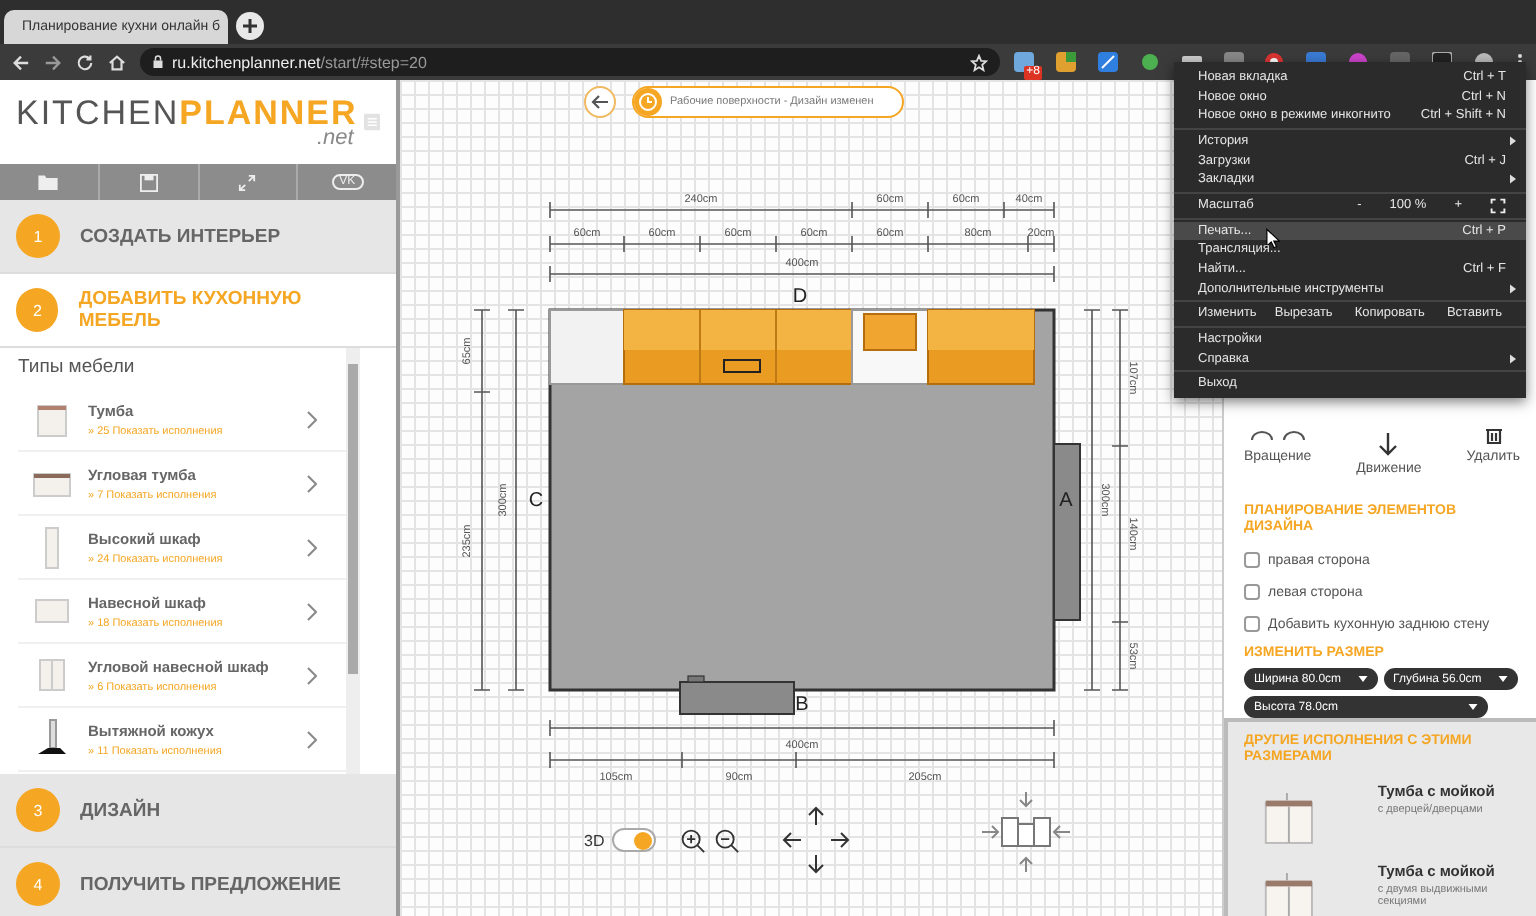 Image resolution: width=1536 pixels, height=916 pixels. I want to click on fit-view-icon, so click(1026, 832).